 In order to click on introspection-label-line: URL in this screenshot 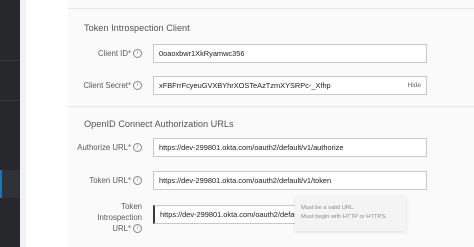, I will do `click(120, 228)`.